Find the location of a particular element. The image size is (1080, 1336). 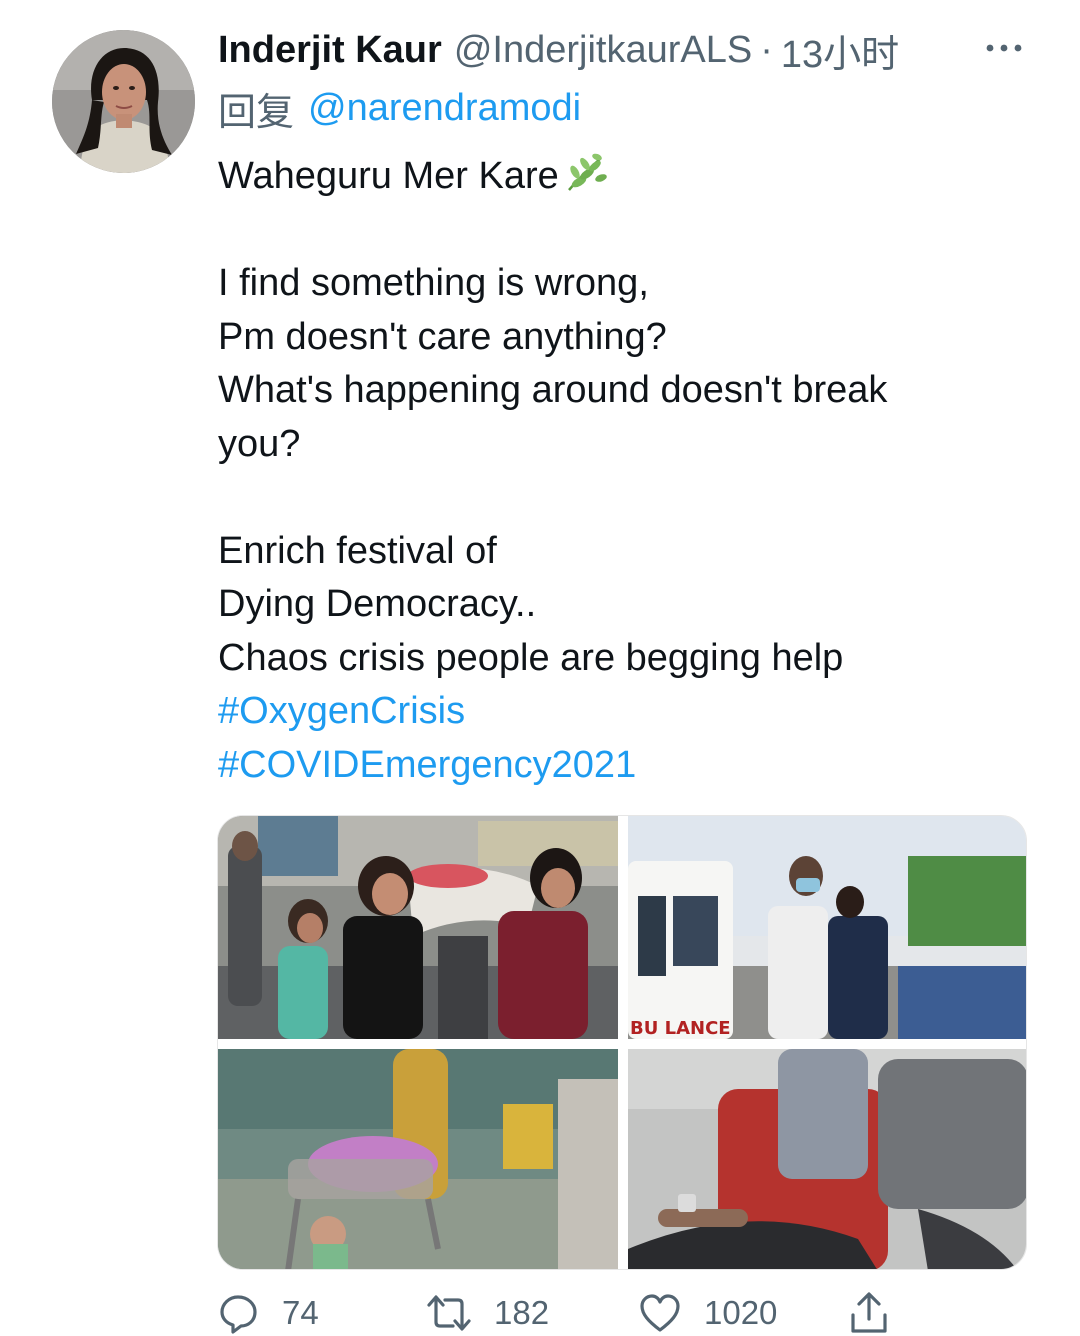

like-button: 1020 is located at coordinates (707, 1313).